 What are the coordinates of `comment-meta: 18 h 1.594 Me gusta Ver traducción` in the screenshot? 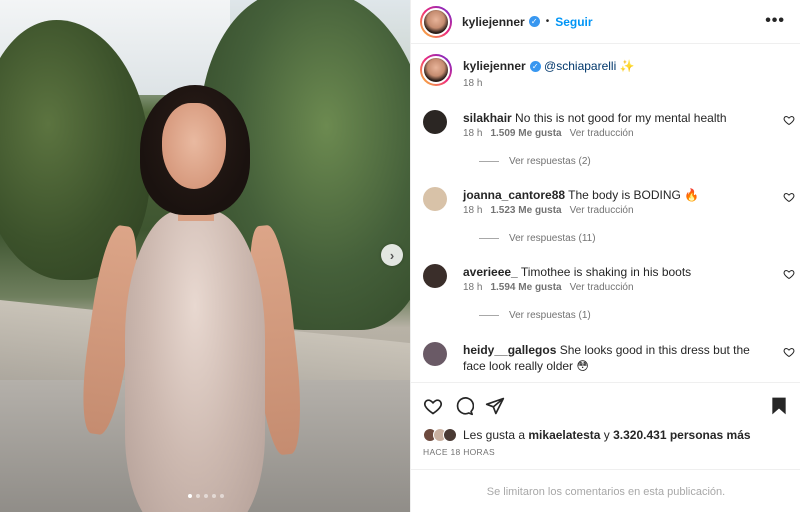 It's located at (548, 287).